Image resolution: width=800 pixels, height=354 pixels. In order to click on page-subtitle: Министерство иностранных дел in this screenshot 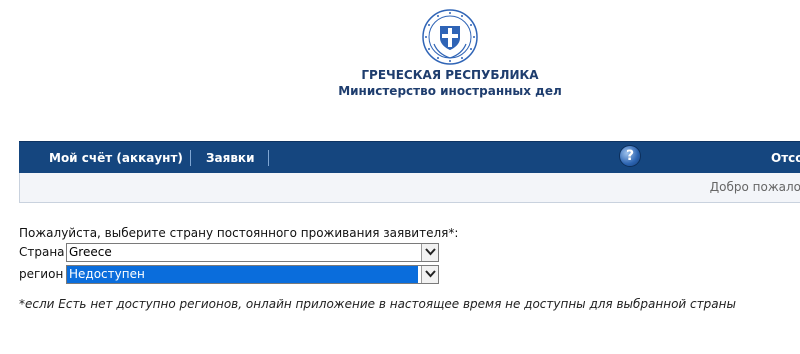, I will do `click(450, 91)`.